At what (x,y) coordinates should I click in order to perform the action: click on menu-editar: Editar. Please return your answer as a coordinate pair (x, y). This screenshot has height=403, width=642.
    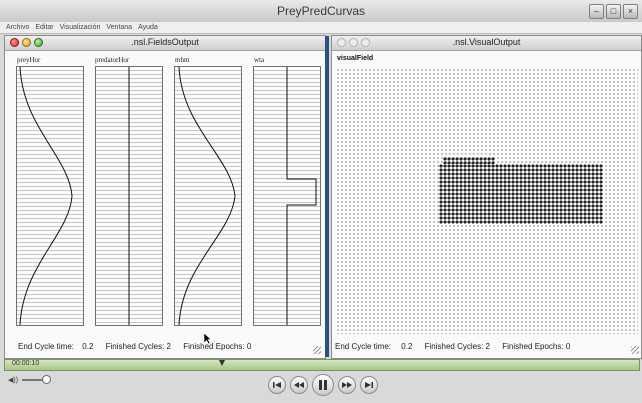
    Looking at the image, I should click on (44, 27).